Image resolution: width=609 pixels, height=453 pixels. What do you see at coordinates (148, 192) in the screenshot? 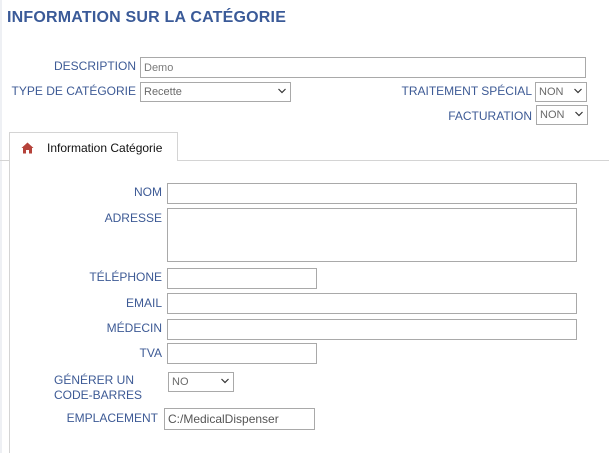
I see `name-label: NOM` at bounding box center [148, 192].